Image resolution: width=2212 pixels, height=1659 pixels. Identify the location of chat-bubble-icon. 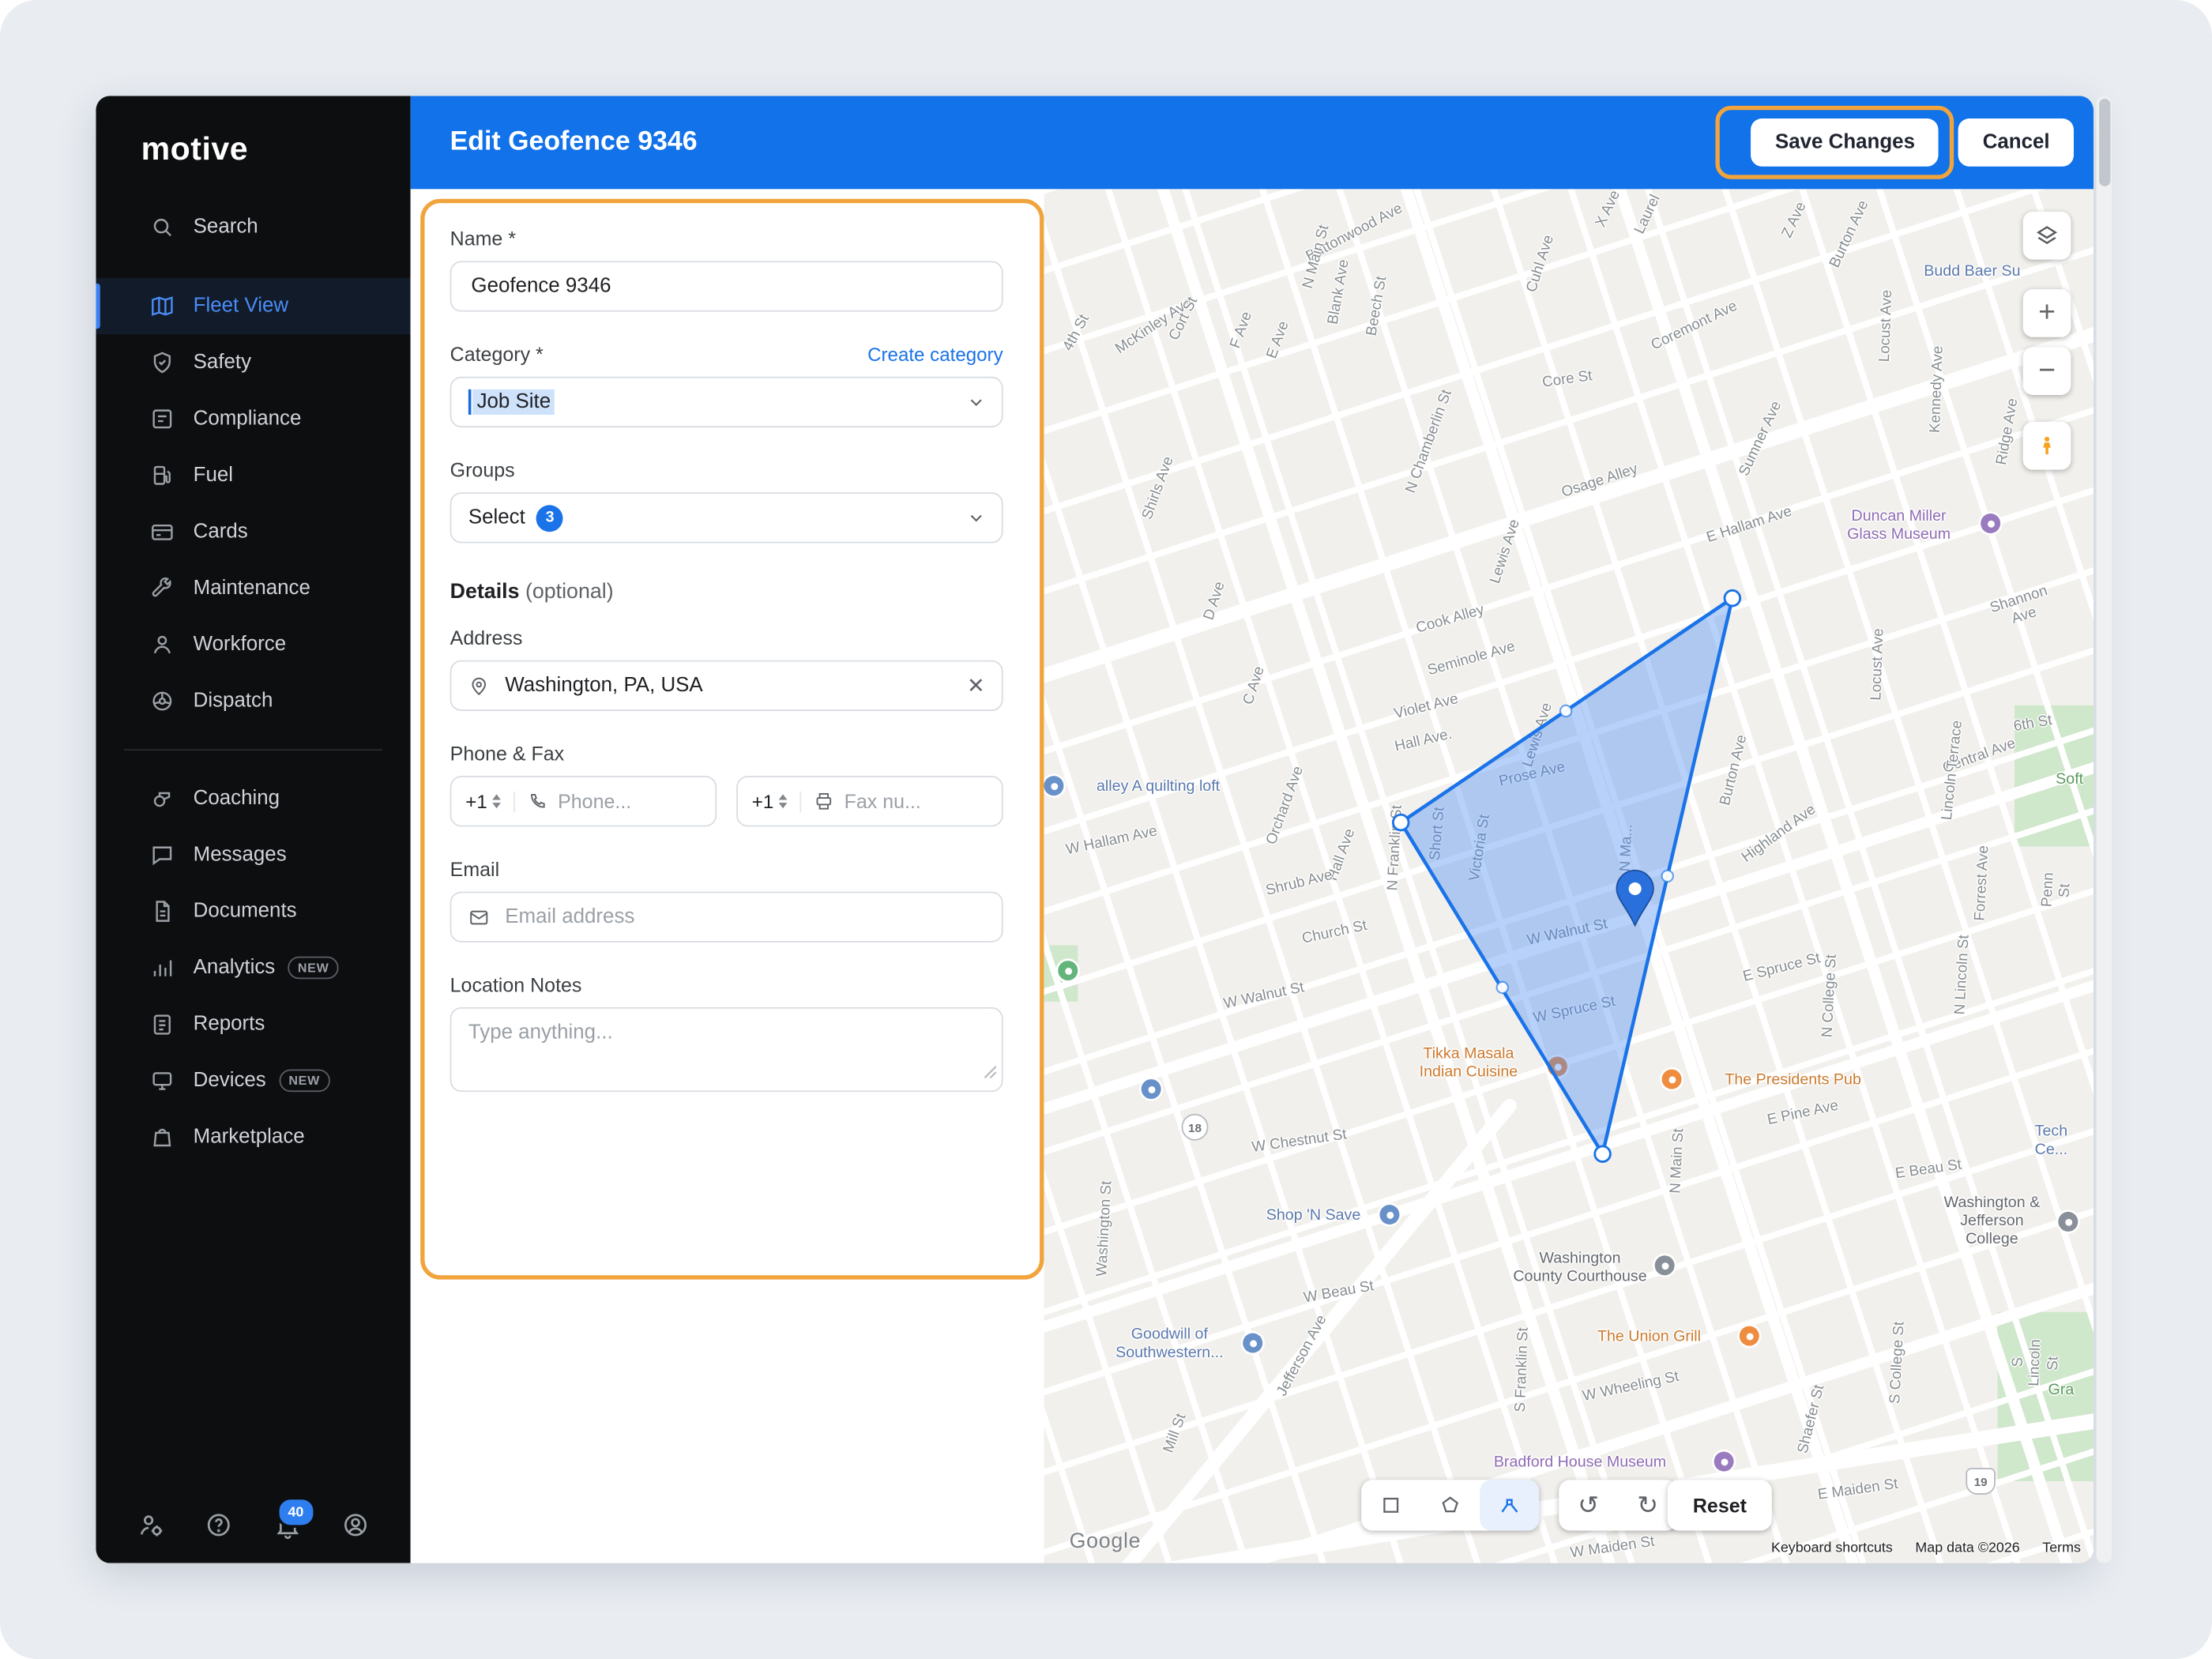
(162, 854).